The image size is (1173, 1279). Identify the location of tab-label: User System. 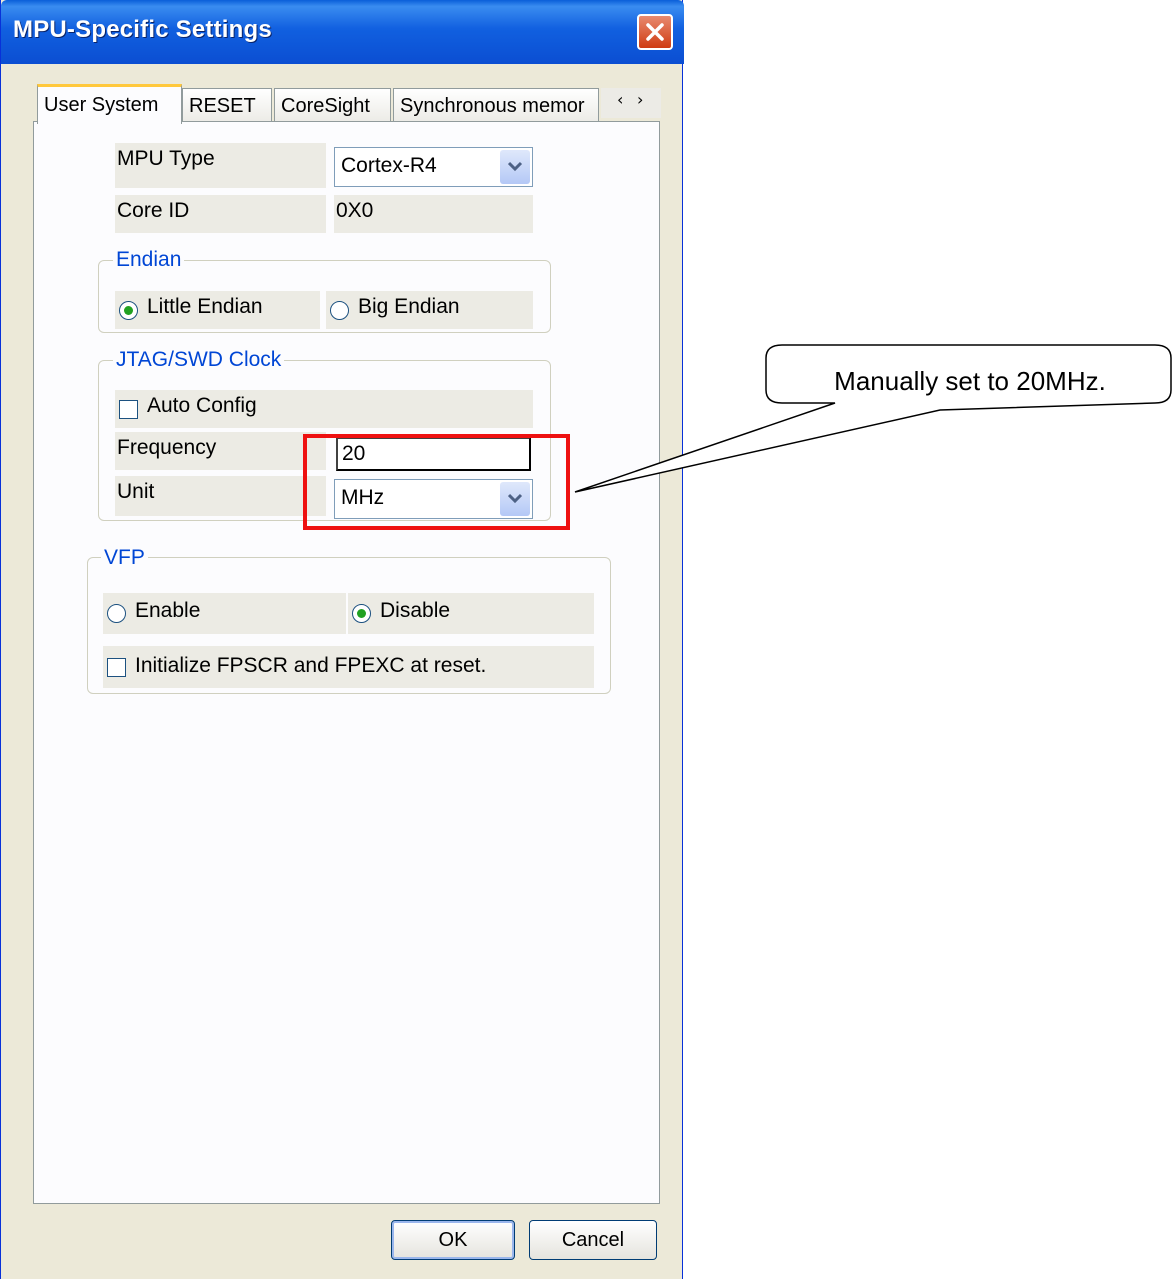
(101, 105).